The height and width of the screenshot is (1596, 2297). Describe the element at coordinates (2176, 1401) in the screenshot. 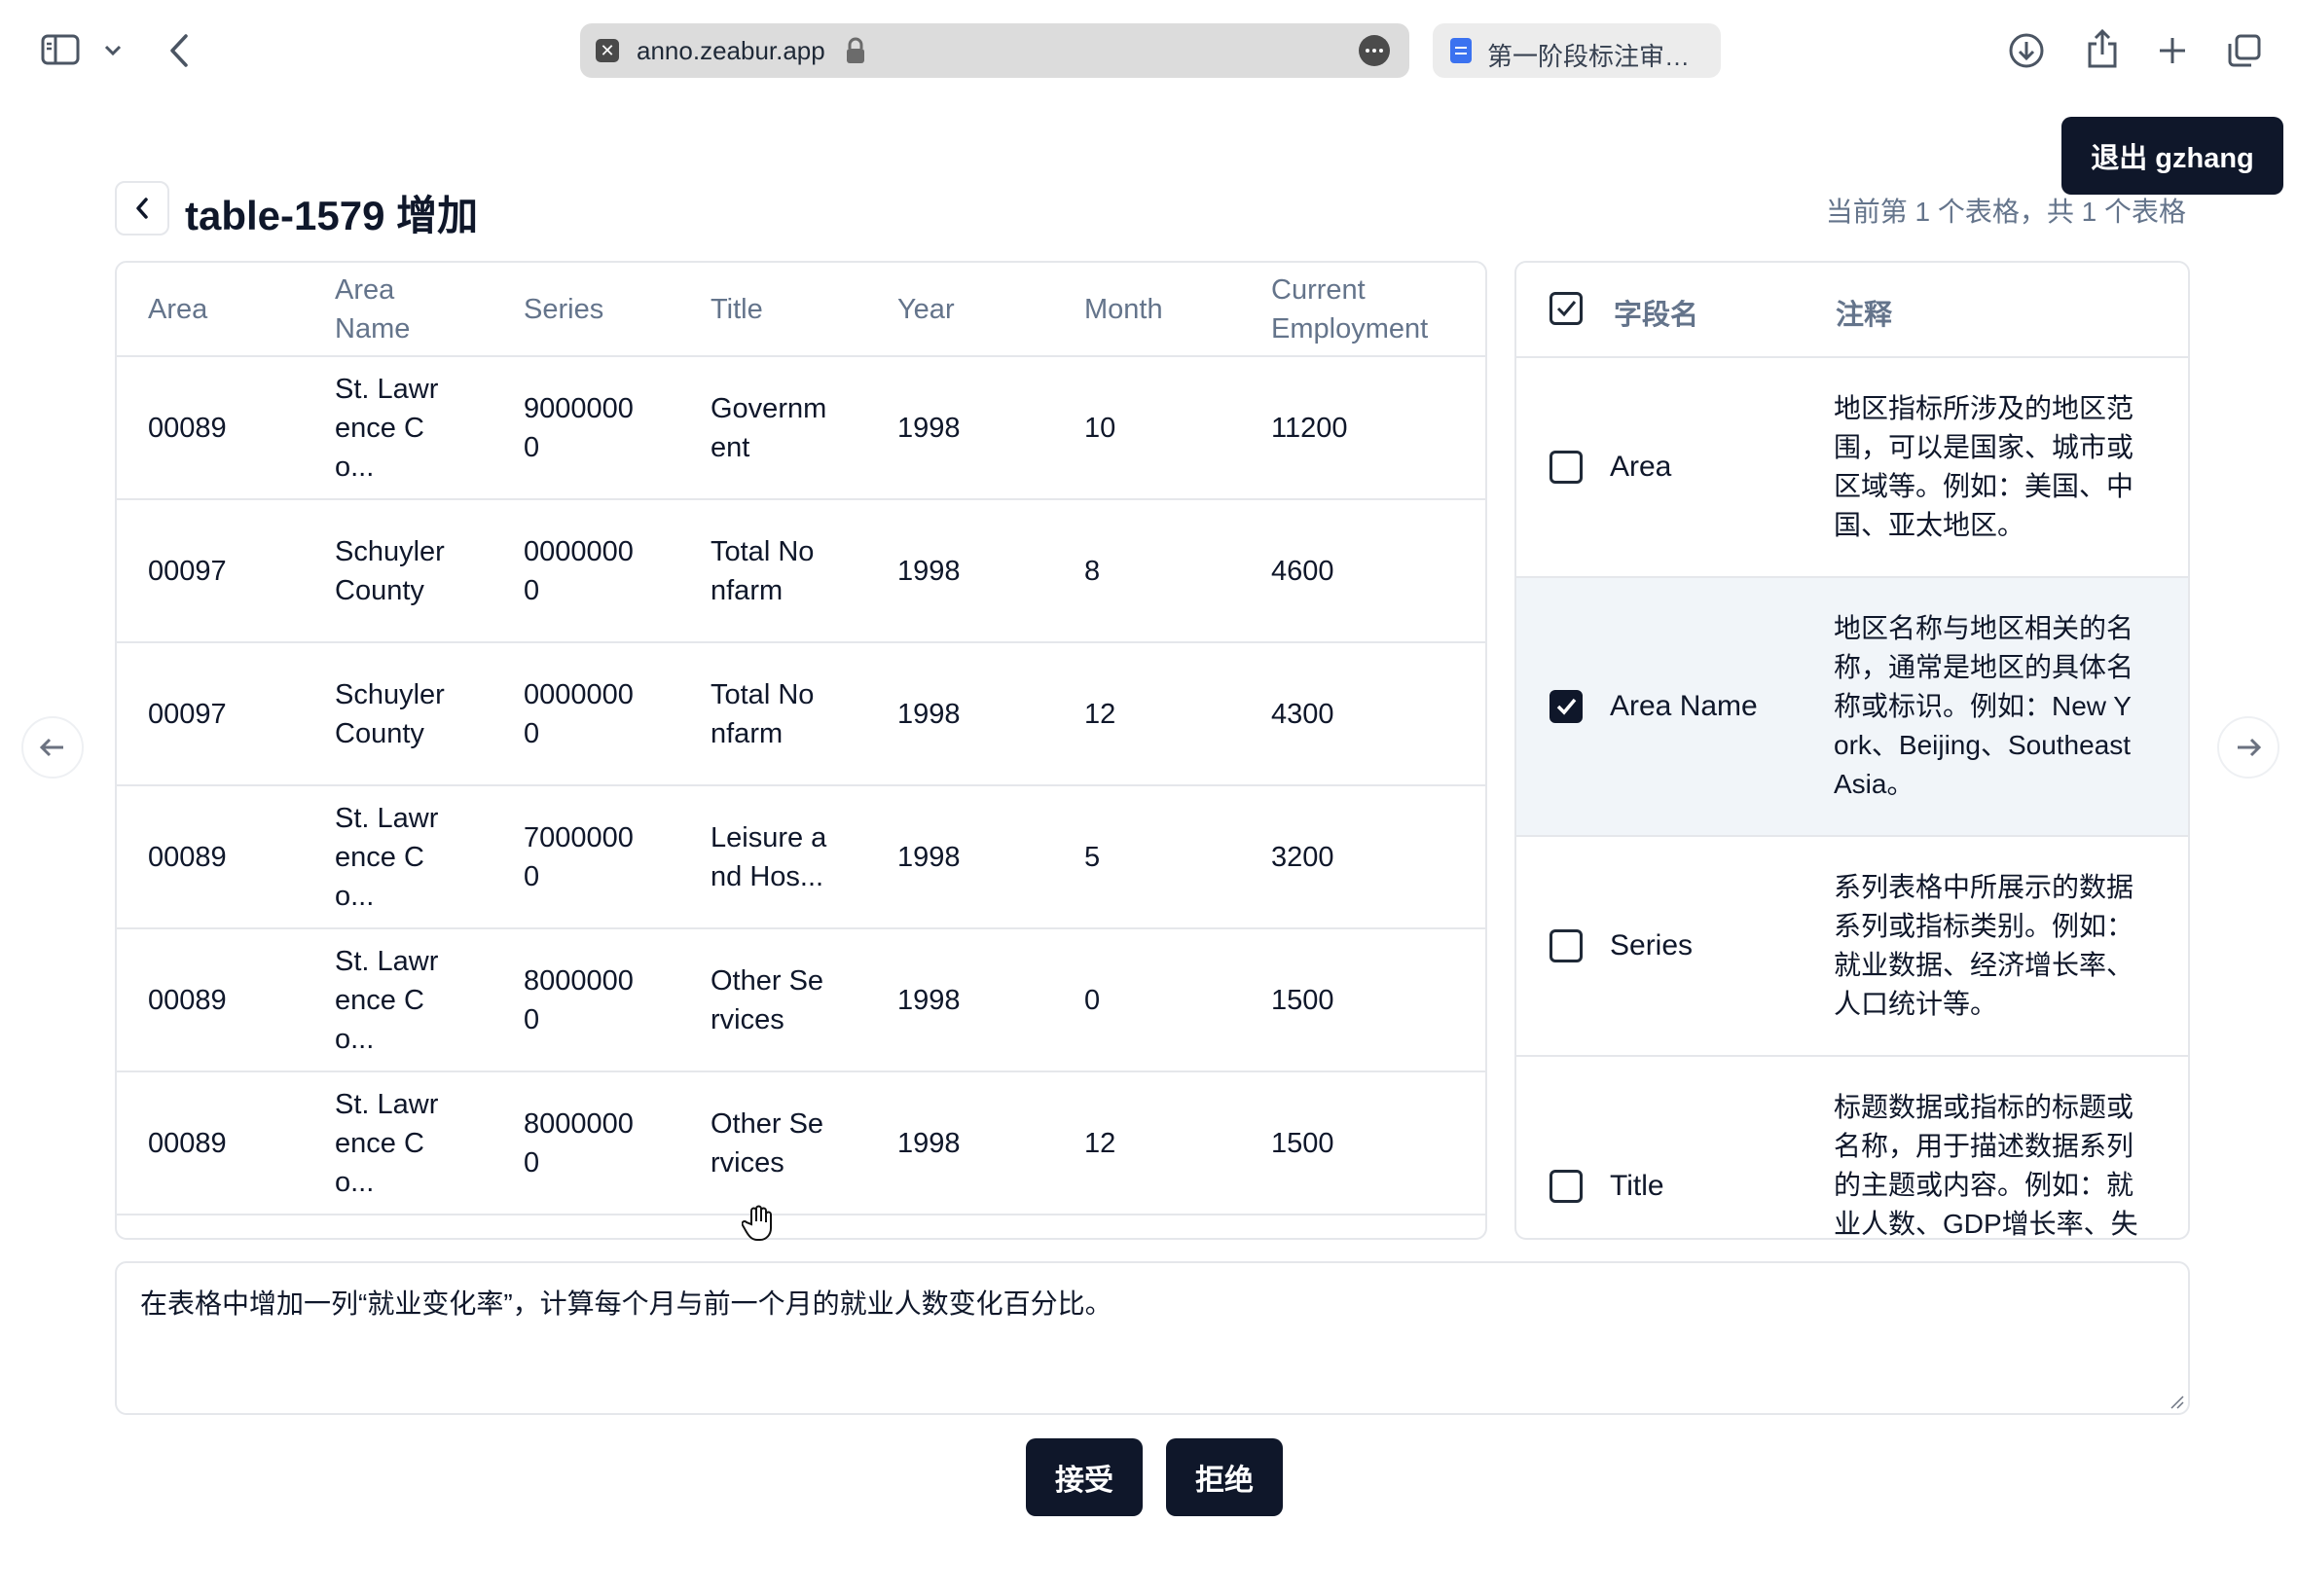

I see `resize-handle-icon` at that location.